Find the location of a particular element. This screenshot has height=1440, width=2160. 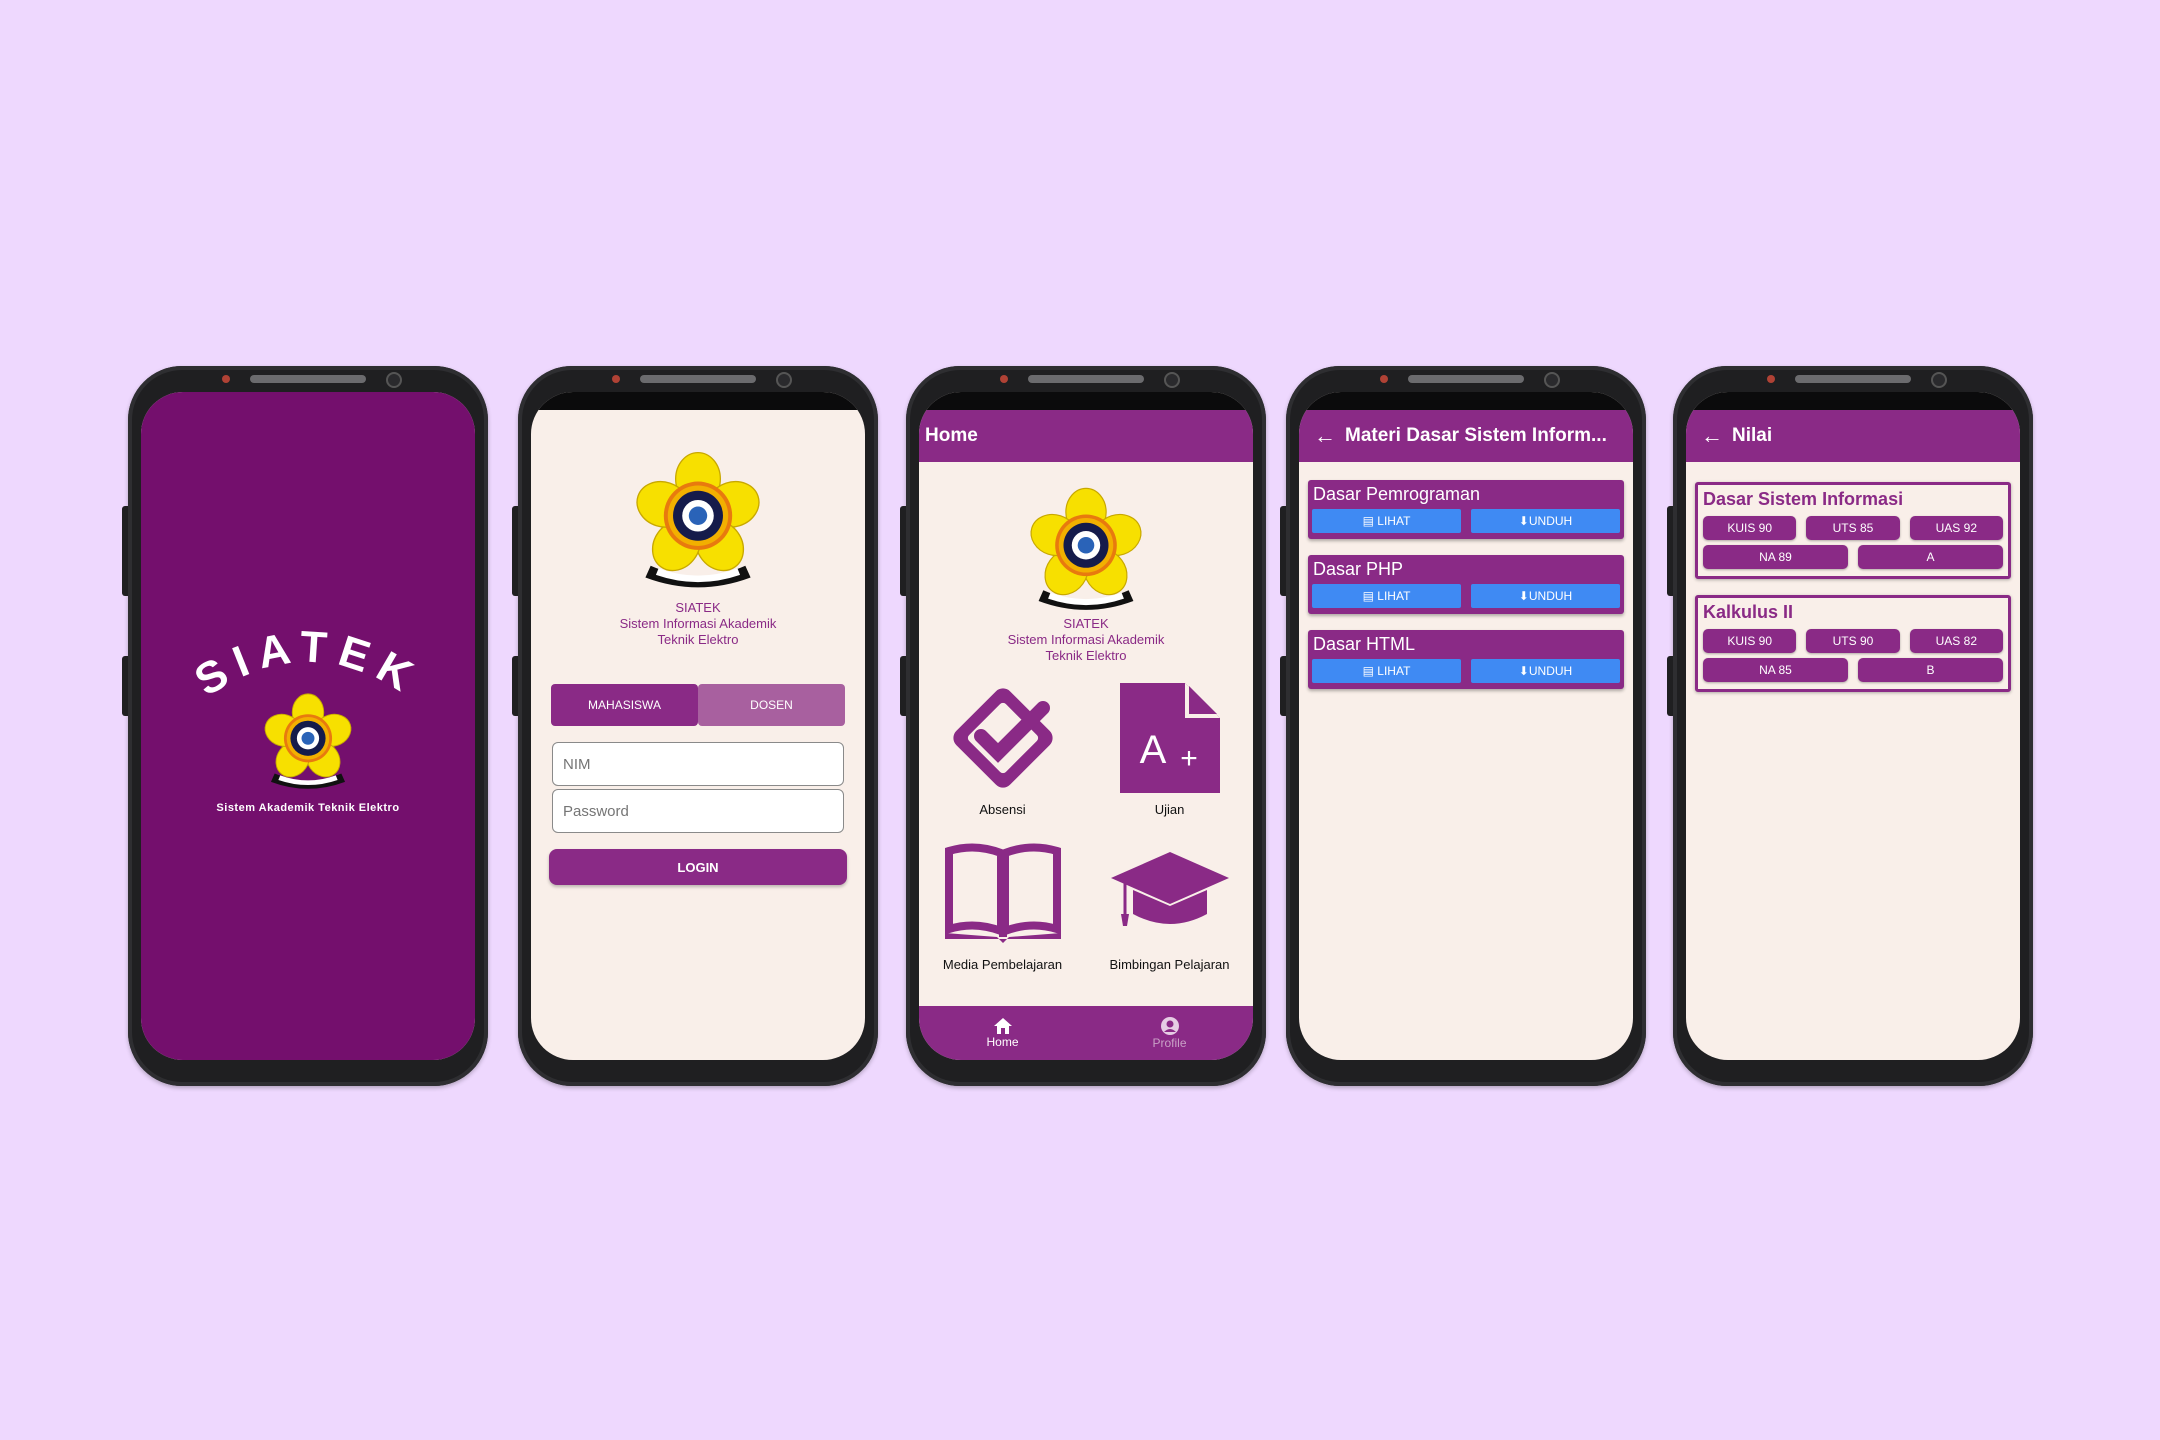

midterm-score: UTS 90 is located at coordinates (1853, 641).